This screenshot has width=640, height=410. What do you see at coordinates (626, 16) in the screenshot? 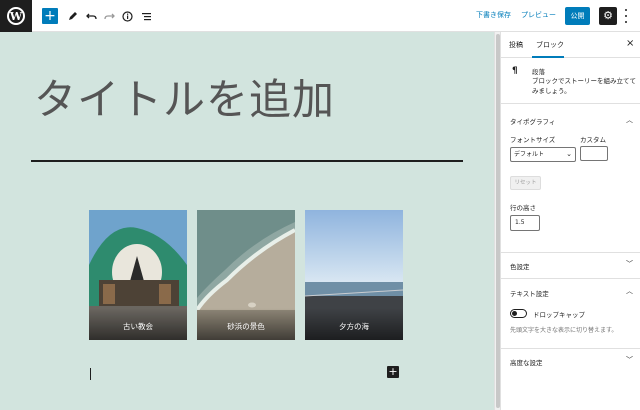
I see `more-options-icon` at bounding box center [626, 16].